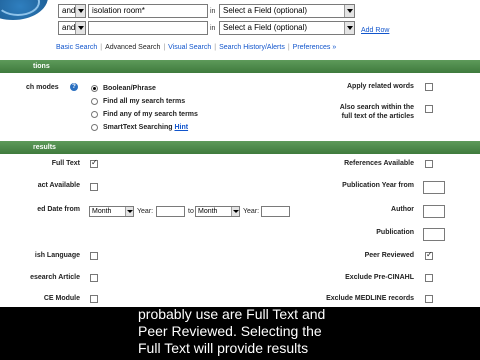 This screenshot has width=480, height=360. I want to click on to-label: to, so click(191, 211).